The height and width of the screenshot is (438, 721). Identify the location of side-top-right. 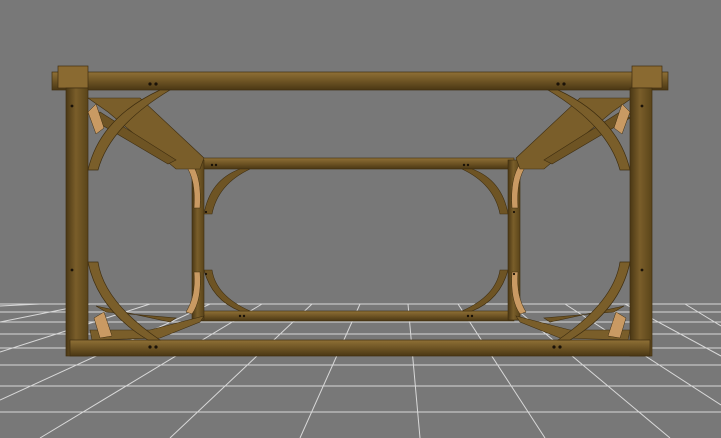
(574, 133).